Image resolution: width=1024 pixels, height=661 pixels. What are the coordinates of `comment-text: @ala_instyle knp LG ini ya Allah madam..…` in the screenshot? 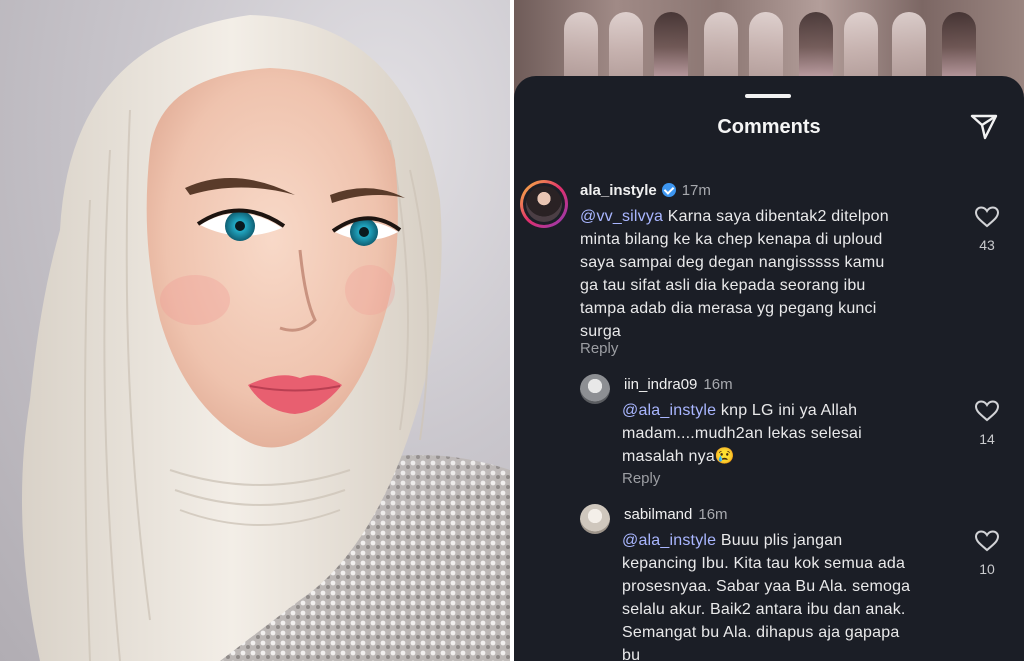 It's located at (792, 433).